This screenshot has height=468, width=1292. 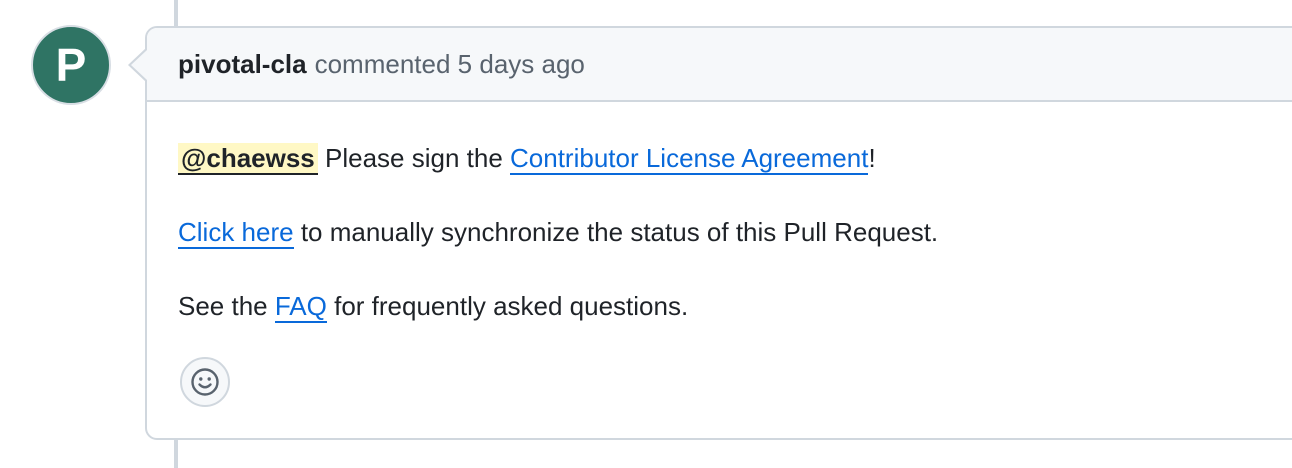 I want to click on comment-timestamp: 5 days ago, so click(x=521, y=64).